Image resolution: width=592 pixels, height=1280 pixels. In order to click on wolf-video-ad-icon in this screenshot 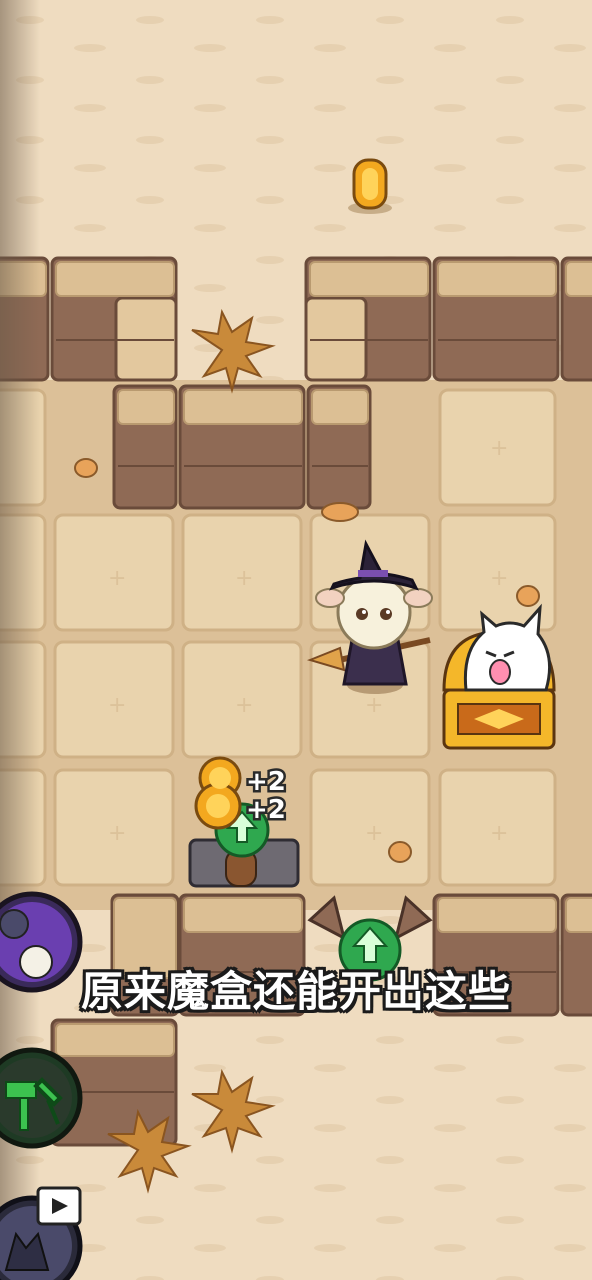, I will do `click(41, 1233)`.